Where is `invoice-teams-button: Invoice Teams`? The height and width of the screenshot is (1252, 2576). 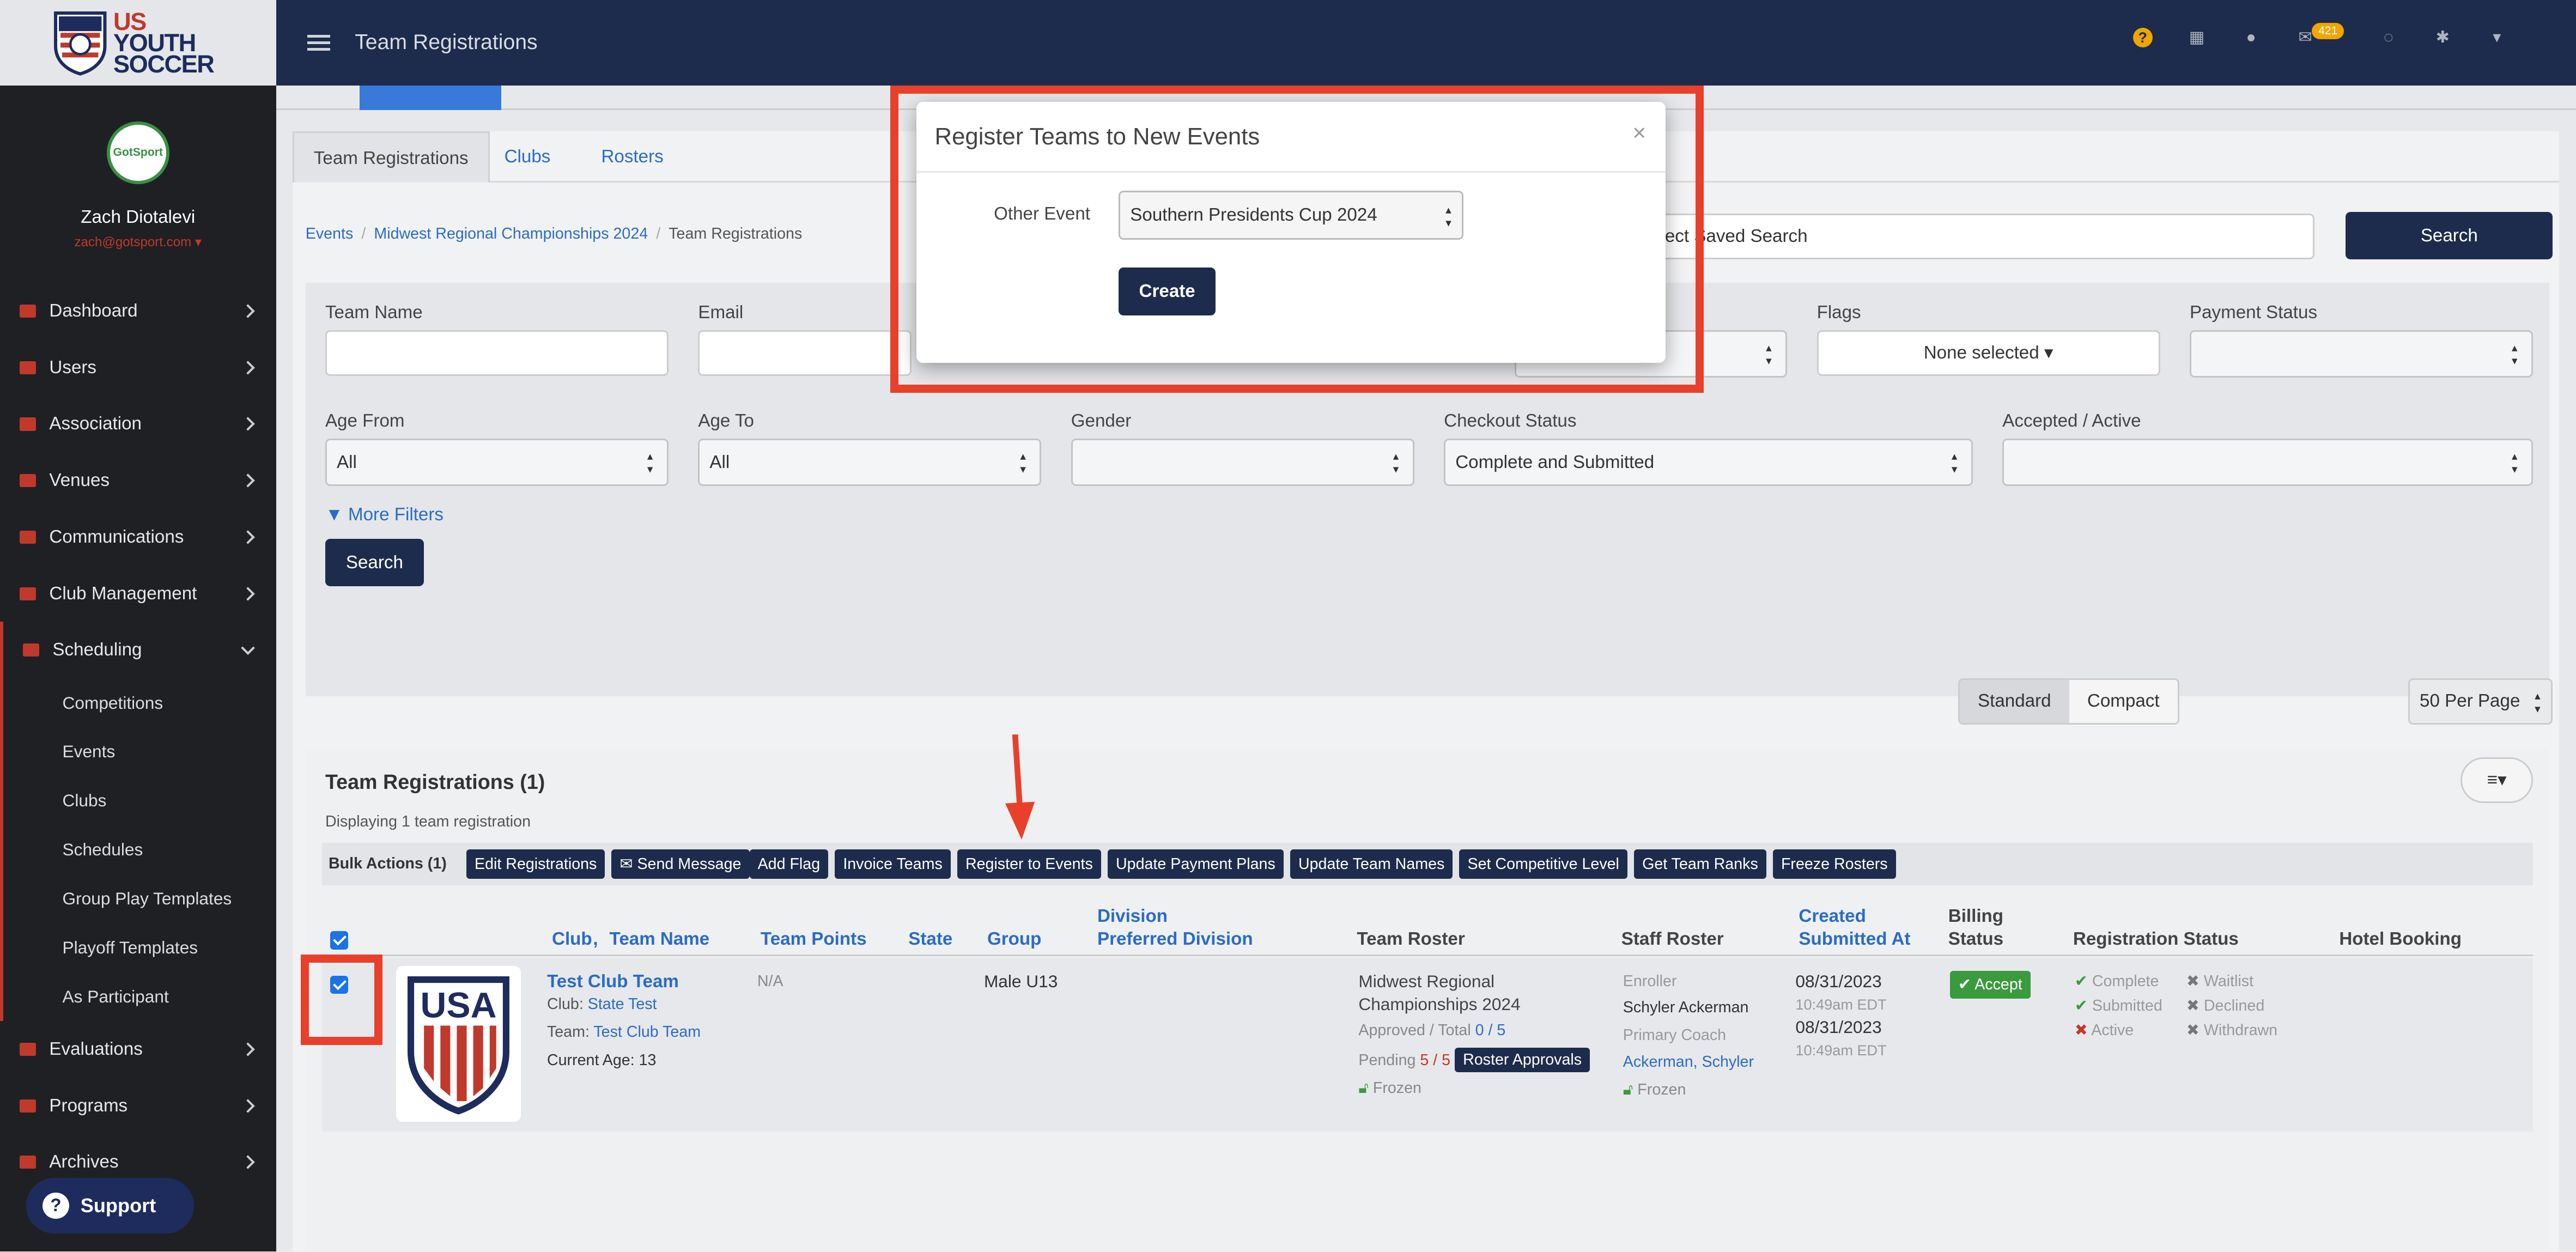
invoice-teams-button: Invoice Teams is located at coordinates (893, 864).